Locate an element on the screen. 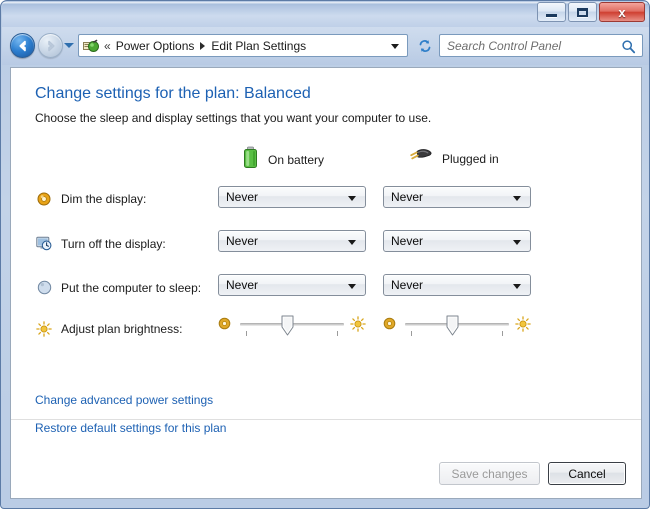 The image size is (650, 509). setting-label-dim-the-display-text: Dim the display: is located at coordinates (104, 199).